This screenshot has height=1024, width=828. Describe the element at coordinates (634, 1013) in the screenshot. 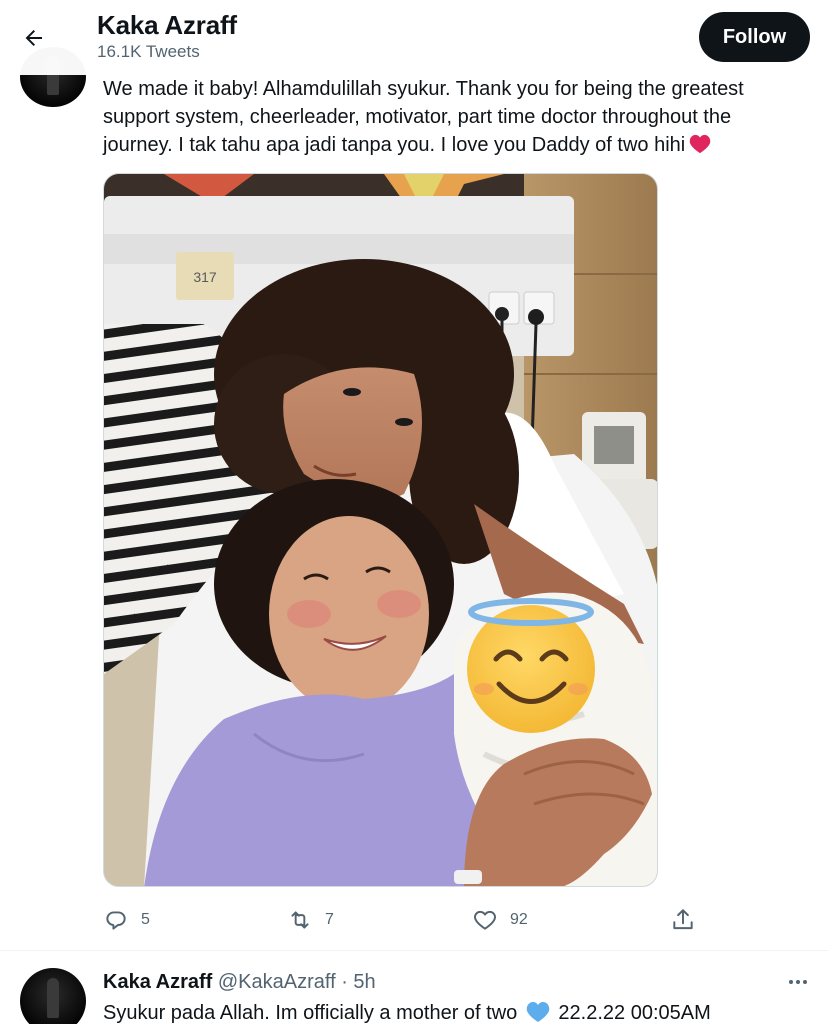

I see `tweet-body-end: 22.2.22 00:05AM` at that location.